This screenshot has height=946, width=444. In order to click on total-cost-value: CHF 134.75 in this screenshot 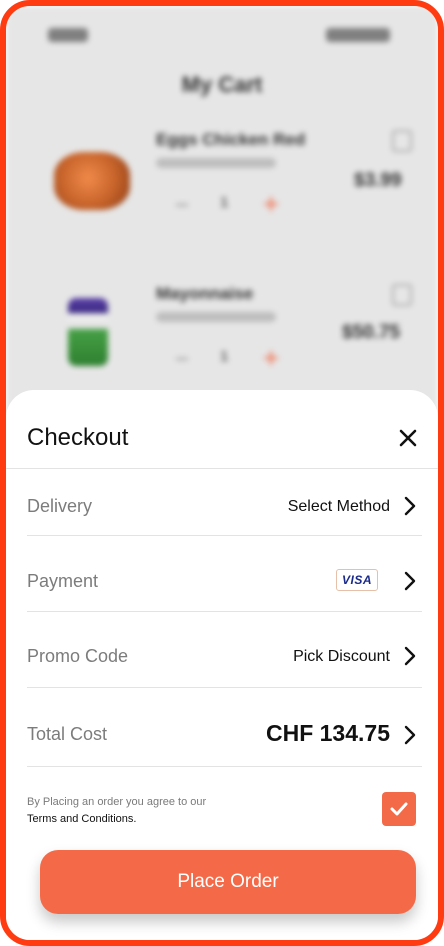, I will do `click(327, 733)`.